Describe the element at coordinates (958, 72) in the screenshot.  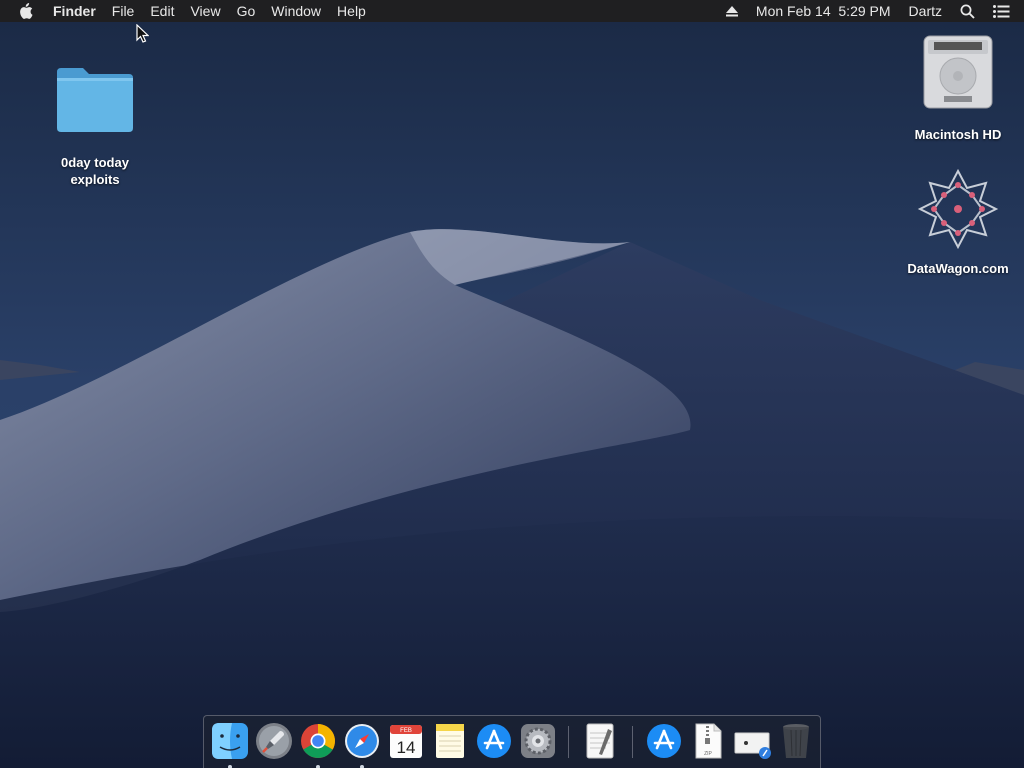
I see `hard-drive-icon` at that location.